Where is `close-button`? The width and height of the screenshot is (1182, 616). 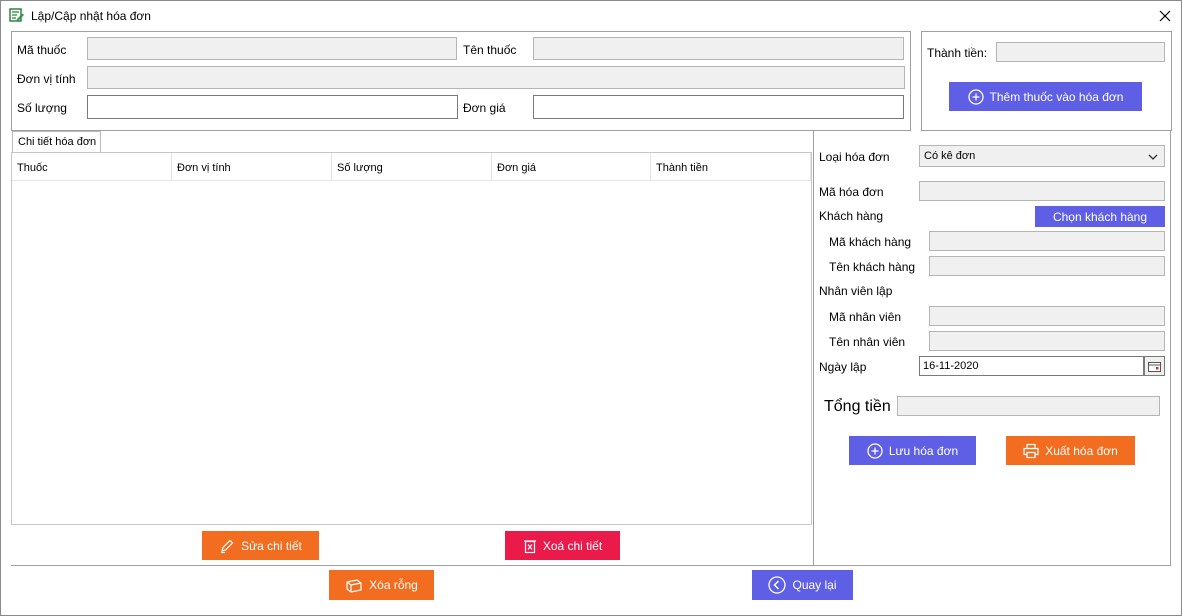 close-button is located at coordinates (1165, 16).